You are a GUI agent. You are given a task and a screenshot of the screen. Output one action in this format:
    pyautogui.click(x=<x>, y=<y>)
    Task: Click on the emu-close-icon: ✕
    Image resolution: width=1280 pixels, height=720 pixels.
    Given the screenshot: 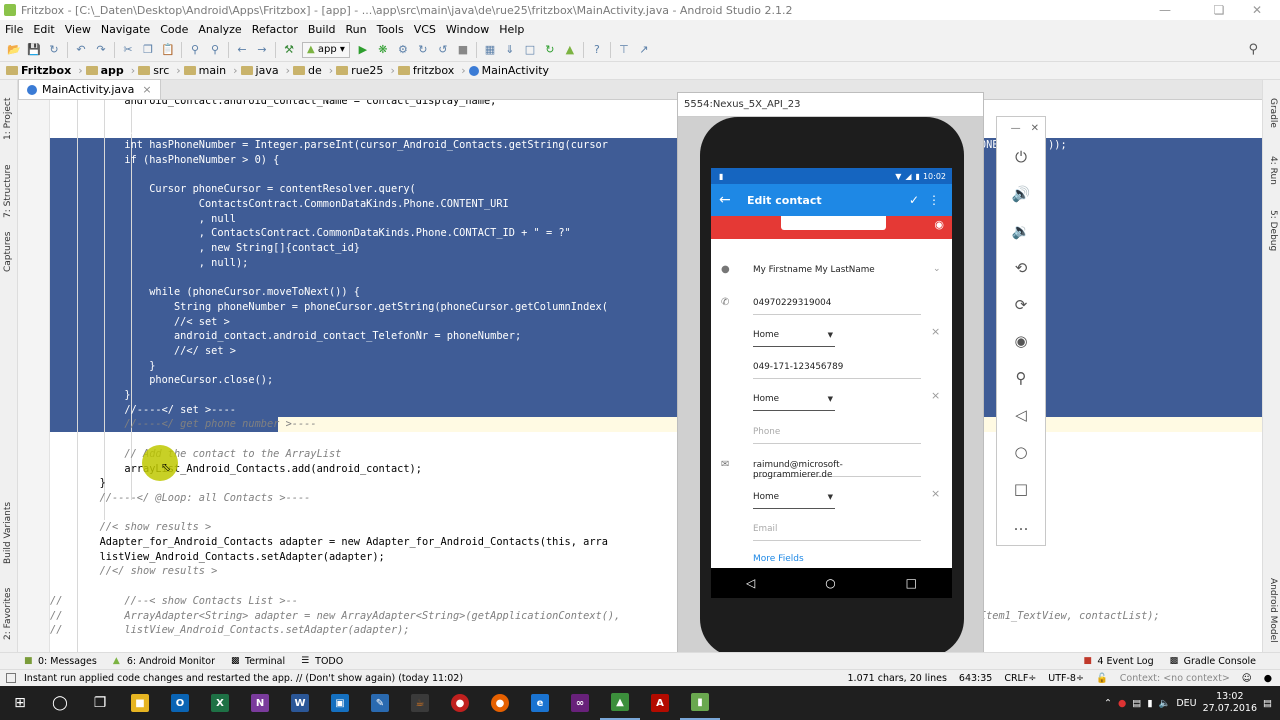 What is the action you would take?
    pyautogui.click(x=1035, y=128)
    